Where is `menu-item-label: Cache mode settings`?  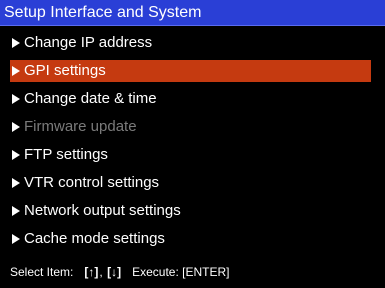
menu-item-label: Cache mode settings is located at coordinates (94, 238).